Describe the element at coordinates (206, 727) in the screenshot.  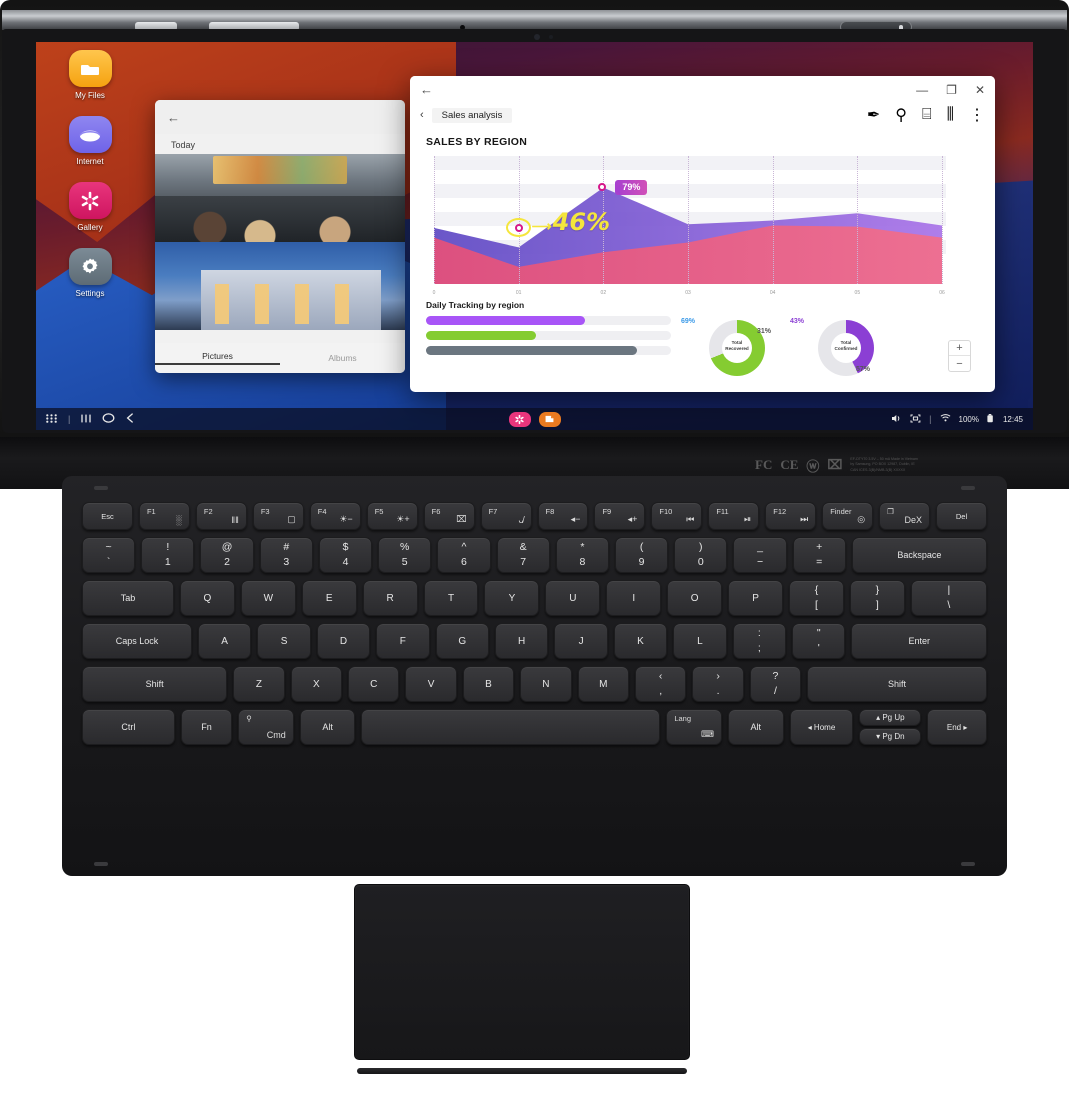
I see `key-fn: Fn` at that location.